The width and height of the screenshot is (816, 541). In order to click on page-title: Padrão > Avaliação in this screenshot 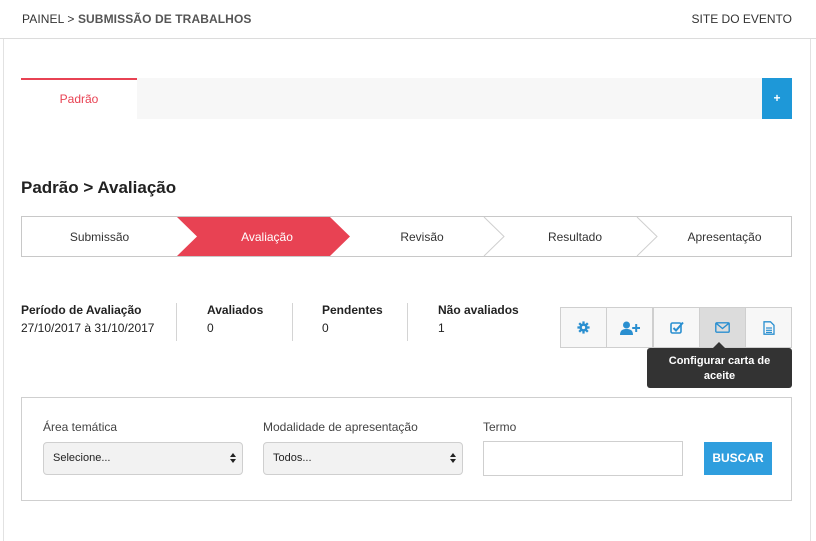, I will do `click(99, 187)`.